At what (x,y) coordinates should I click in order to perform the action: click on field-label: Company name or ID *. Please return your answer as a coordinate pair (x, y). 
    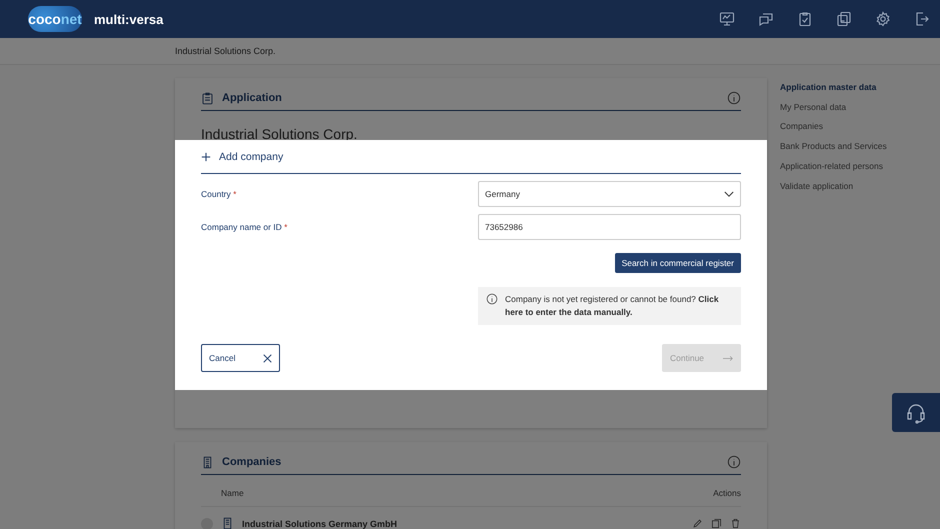
    Looking at the image, I should click on (244, 227).